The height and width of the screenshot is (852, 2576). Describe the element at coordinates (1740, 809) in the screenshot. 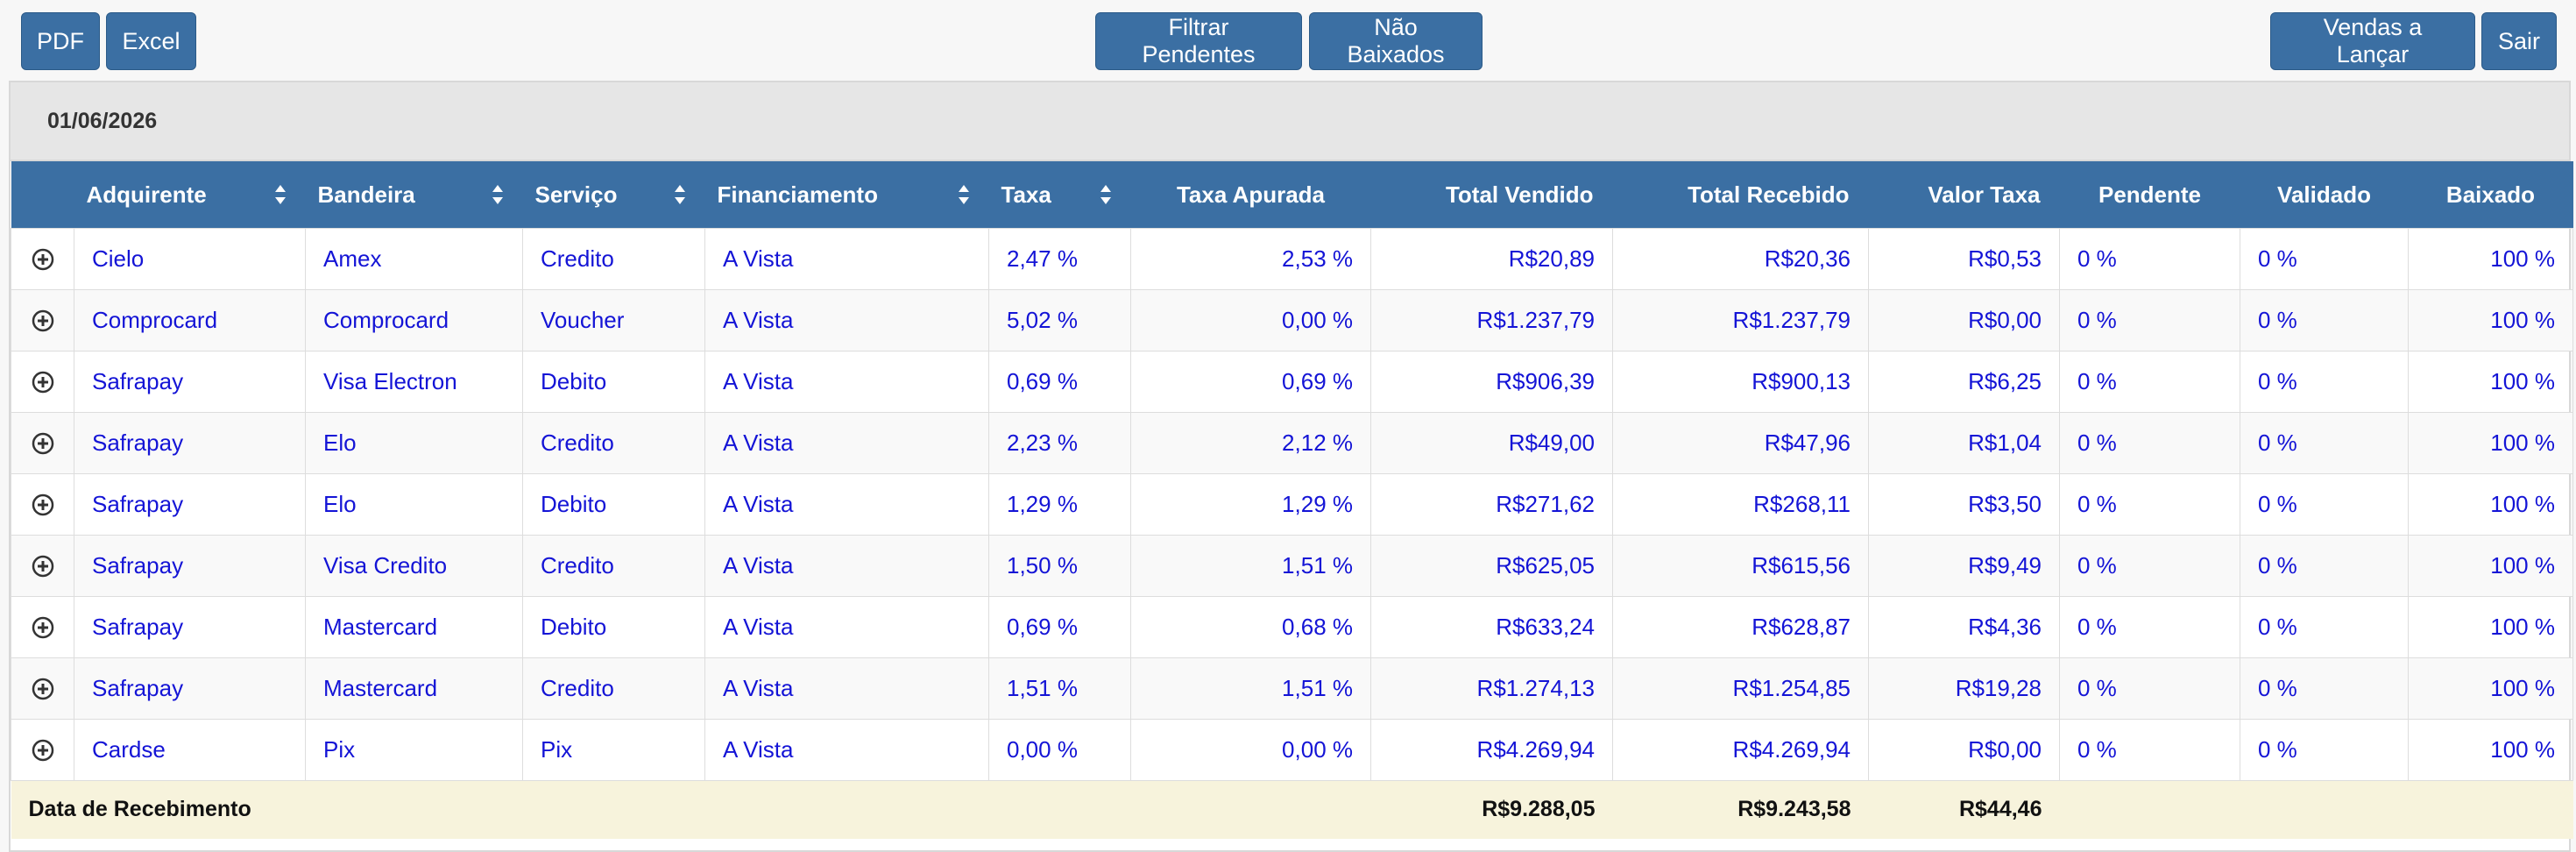

I see `footer-total-recebido: R$9.243,58` at that location.